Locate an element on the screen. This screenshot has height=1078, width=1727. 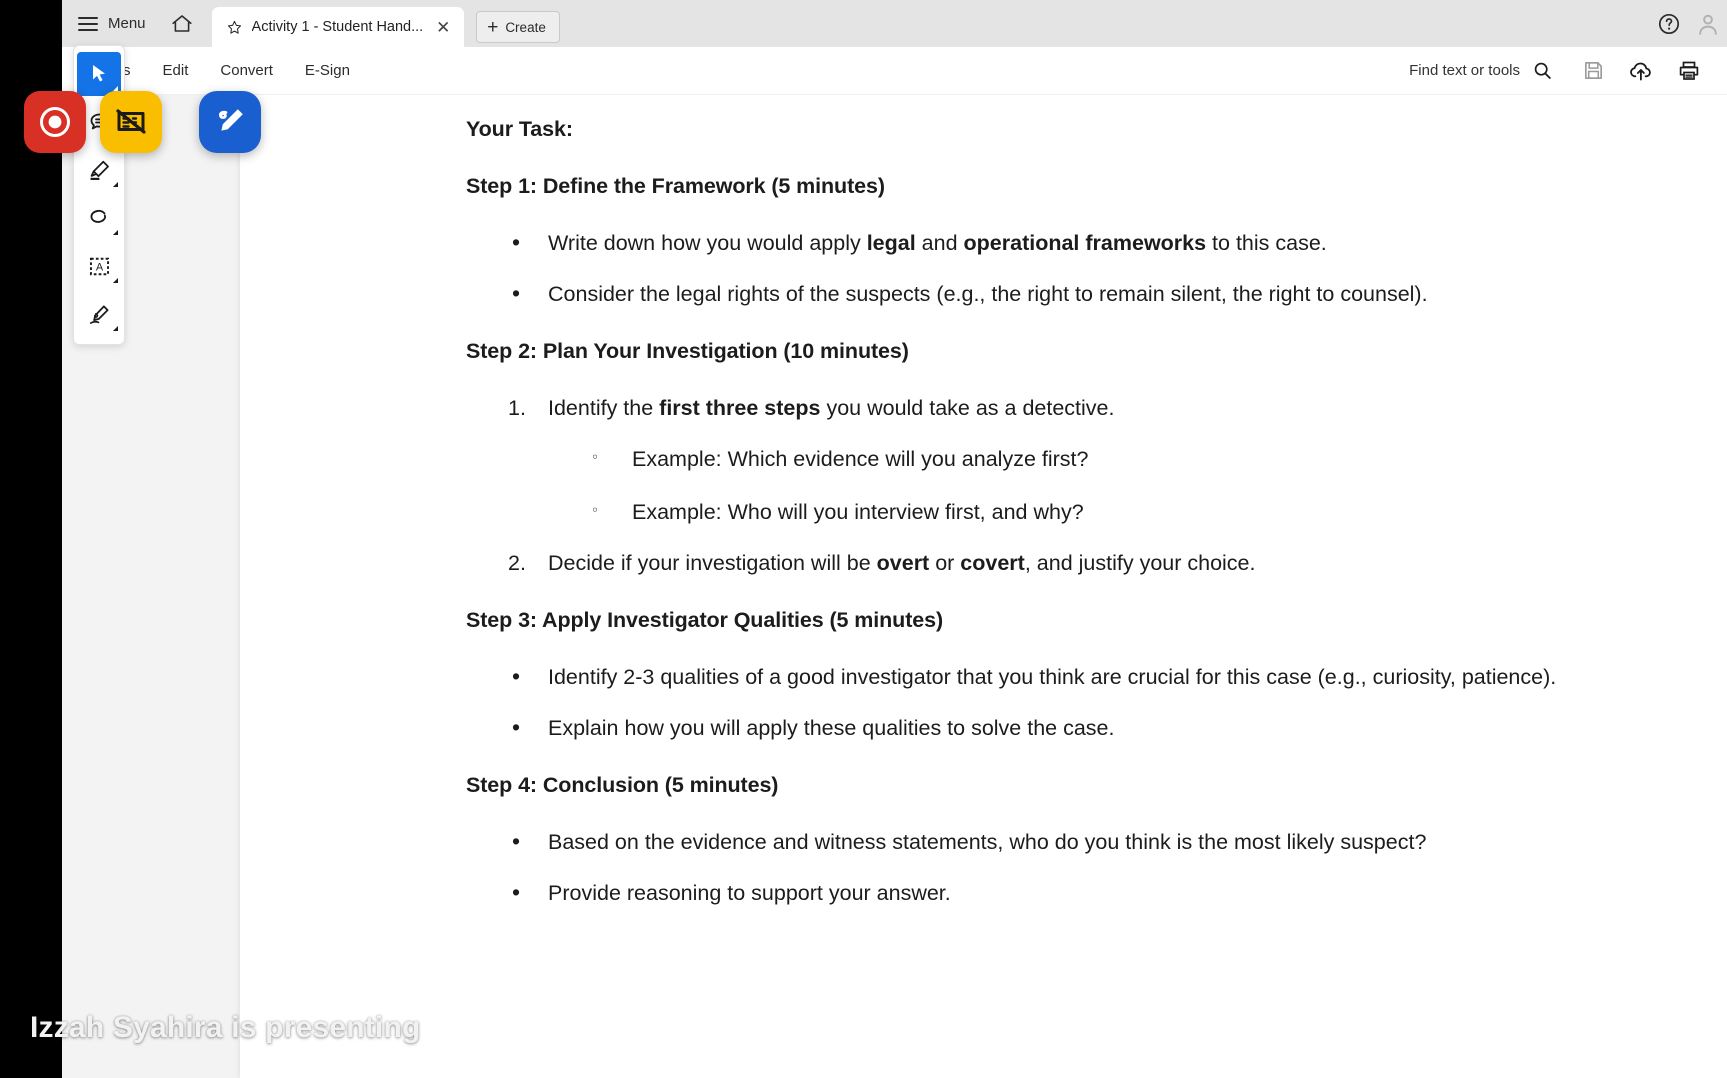
stop-screen-share-button is located at coordinates (131, 122).